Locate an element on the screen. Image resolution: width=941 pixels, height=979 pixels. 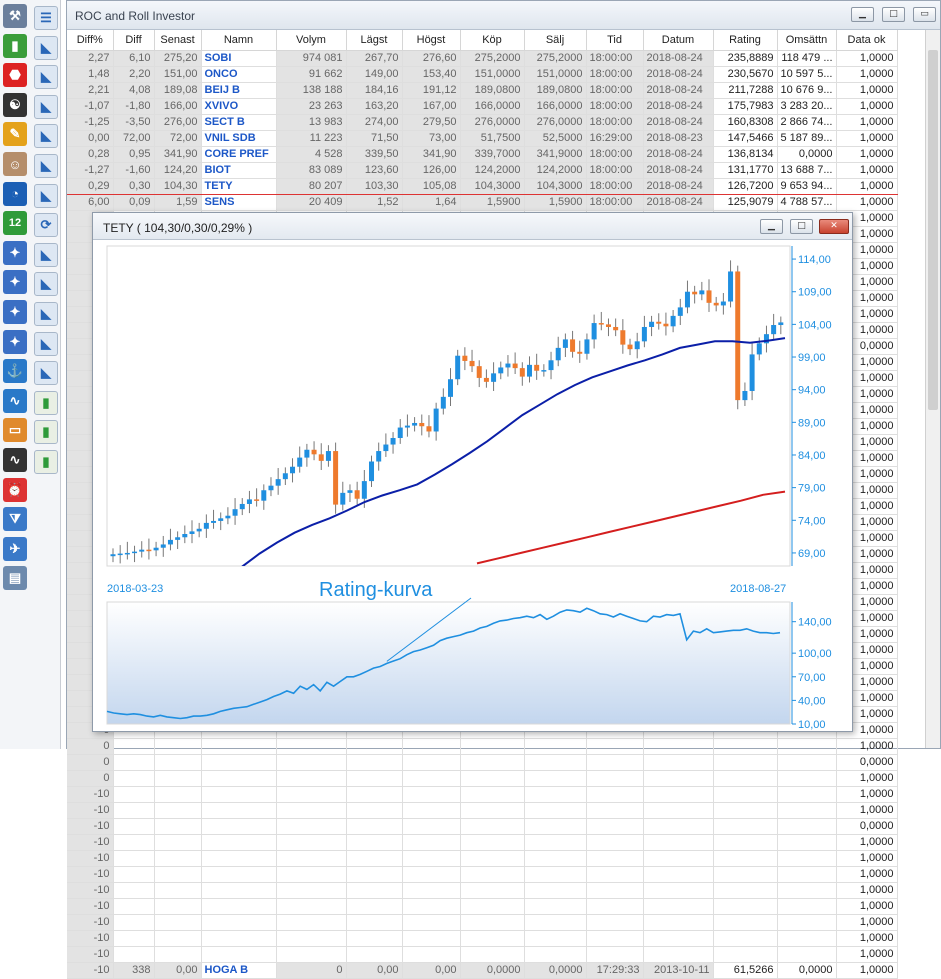
chart-f-icon: ◣ is located at coordinates (46, 195).